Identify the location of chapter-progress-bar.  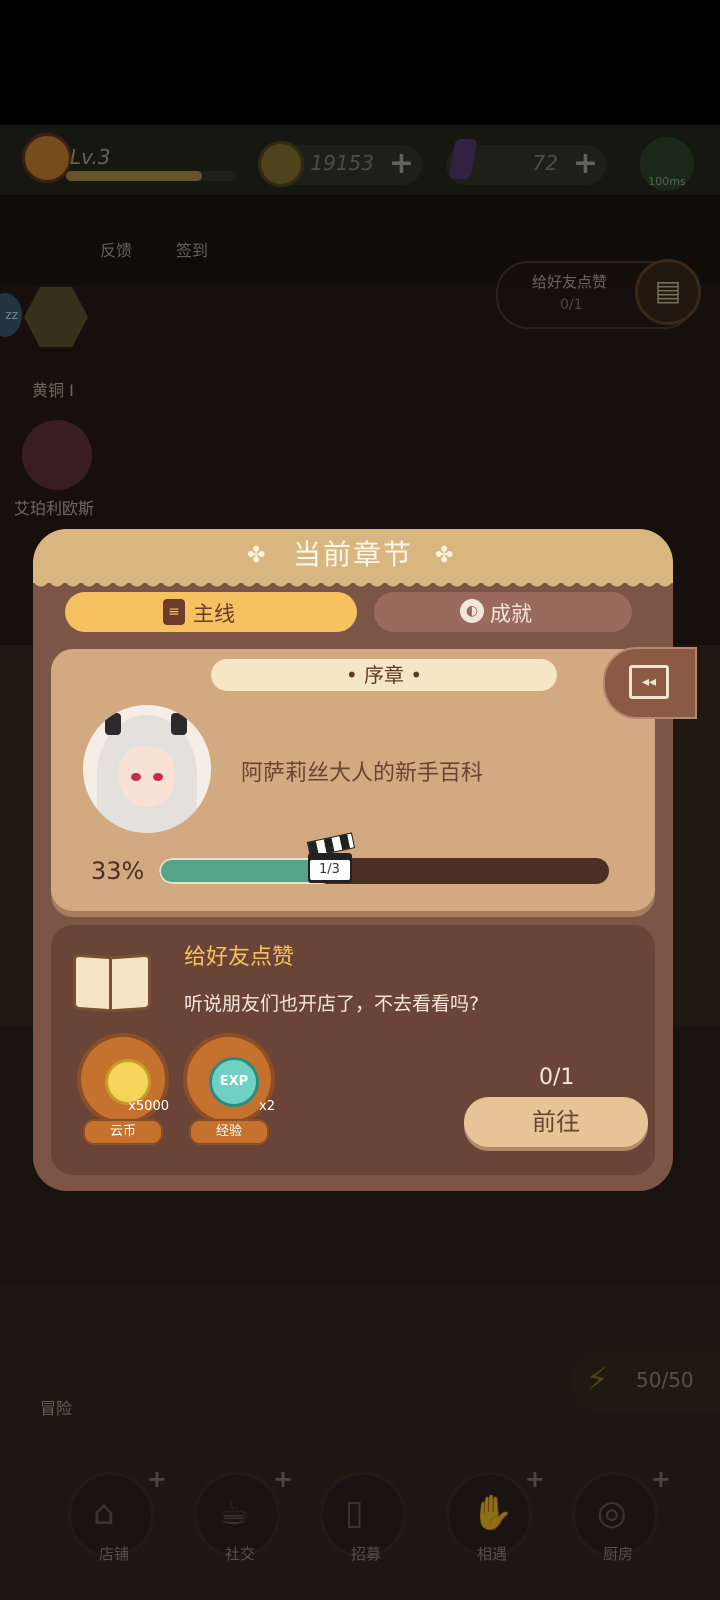
(384, 871).